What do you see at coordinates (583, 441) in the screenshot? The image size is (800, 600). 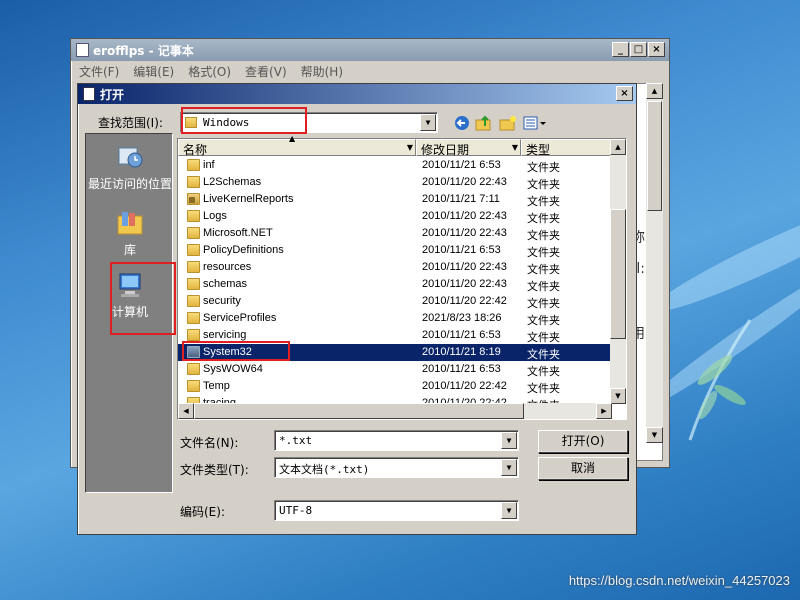 I see `open-button: 打开(O)` at bounding box center [583, 441].